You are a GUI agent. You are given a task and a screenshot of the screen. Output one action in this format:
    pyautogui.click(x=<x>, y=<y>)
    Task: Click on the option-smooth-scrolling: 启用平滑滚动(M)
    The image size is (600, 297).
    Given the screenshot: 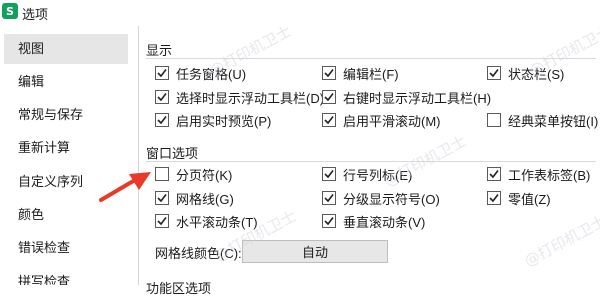 What is the action you would take?
    pyautogui.click(x=381, y=120)
    